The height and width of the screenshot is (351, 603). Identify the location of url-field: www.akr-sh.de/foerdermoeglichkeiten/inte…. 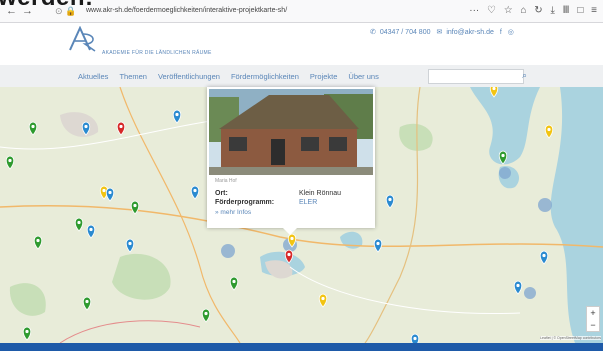
(196, 11).